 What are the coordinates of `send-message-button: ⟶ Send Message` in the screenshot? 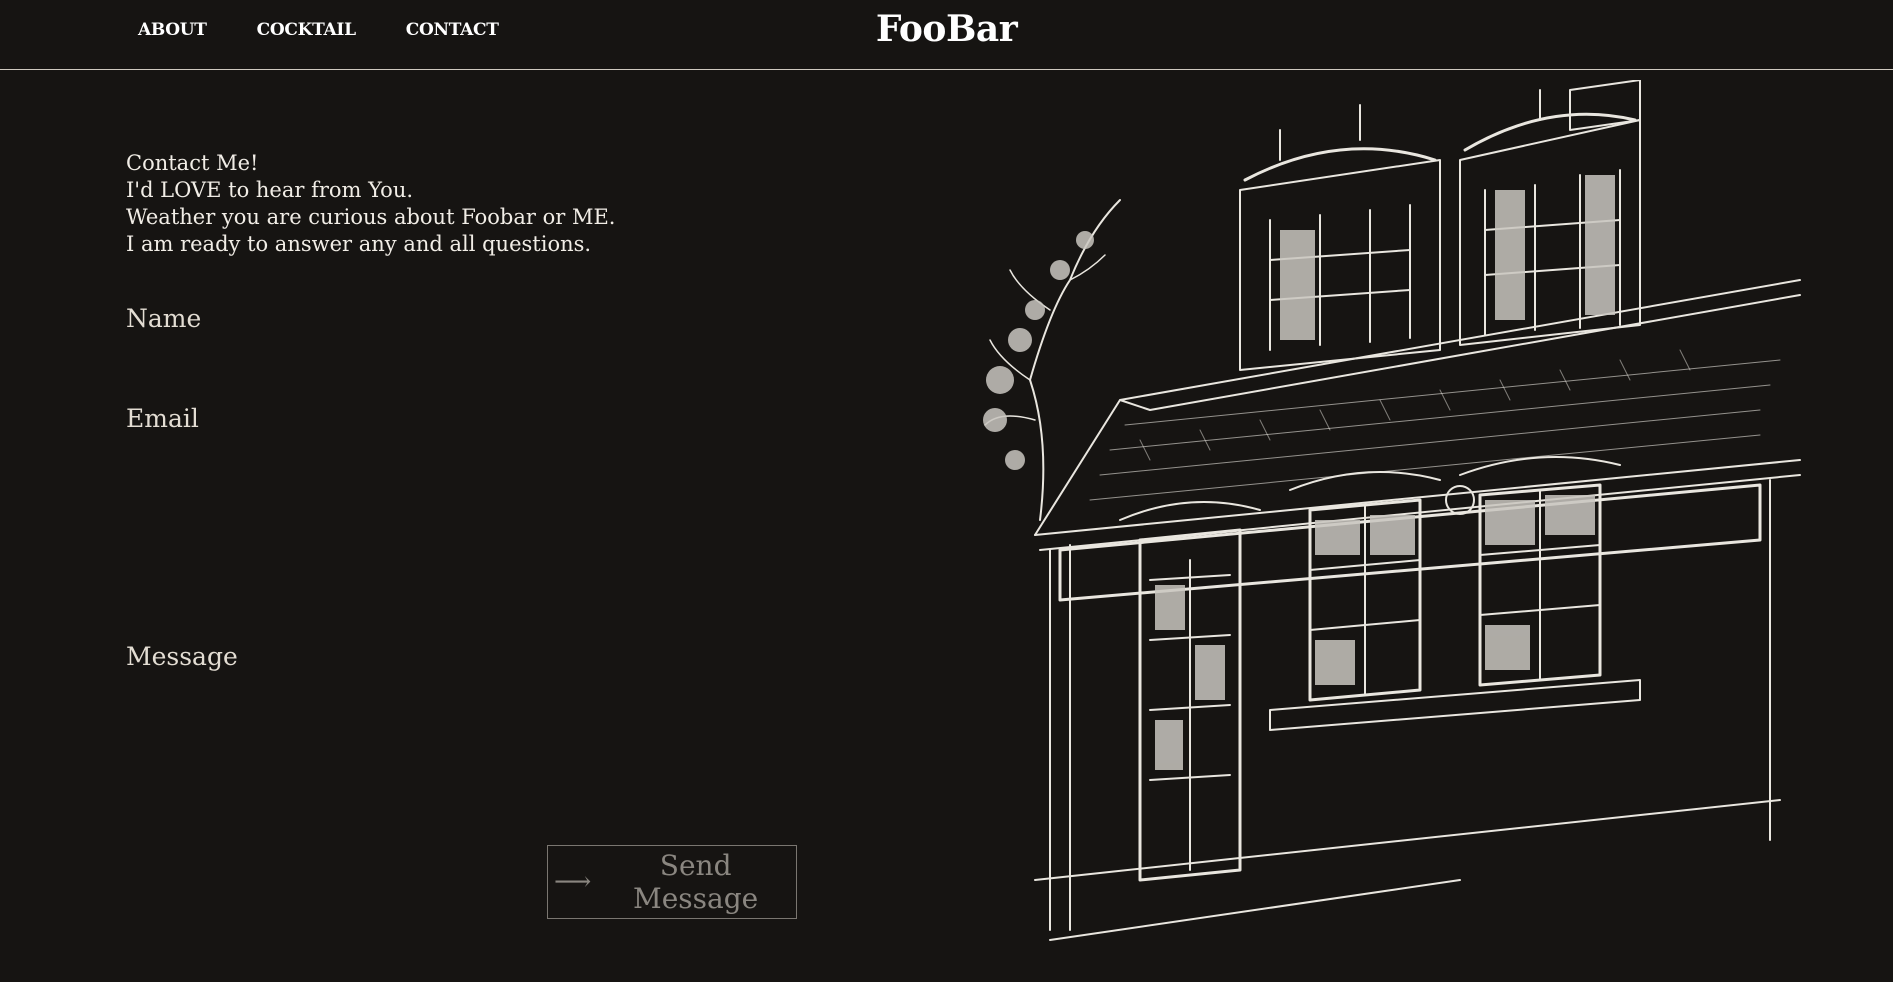 It's located at (672, 882).